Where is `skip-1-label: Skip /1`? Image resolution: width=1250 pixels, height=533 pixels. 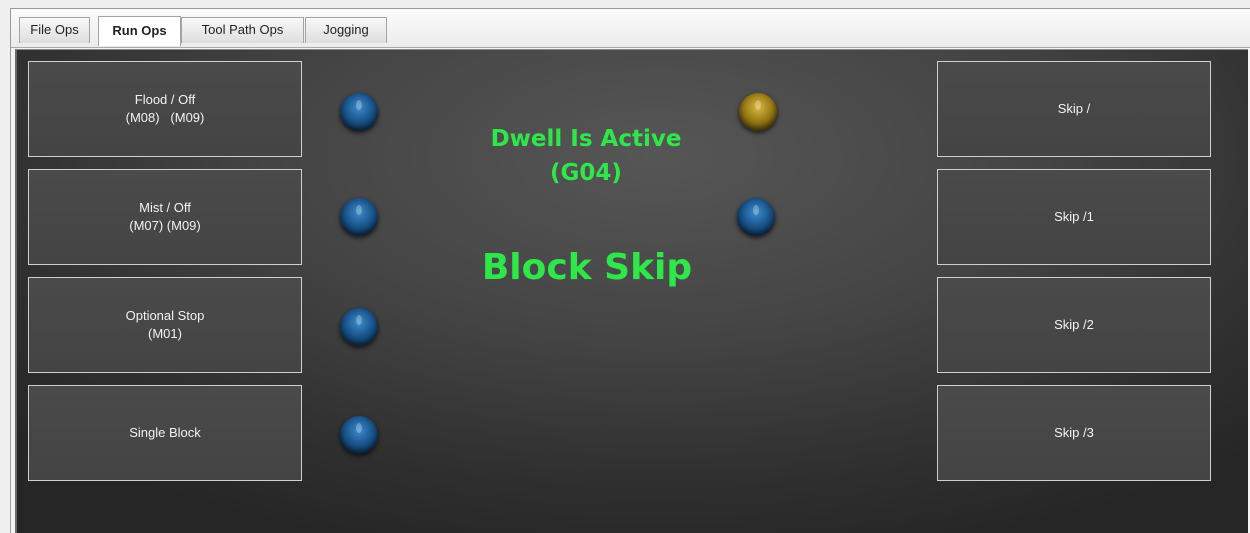
skip-1-label: Skip /1 is located at coordinates (1074, 216).